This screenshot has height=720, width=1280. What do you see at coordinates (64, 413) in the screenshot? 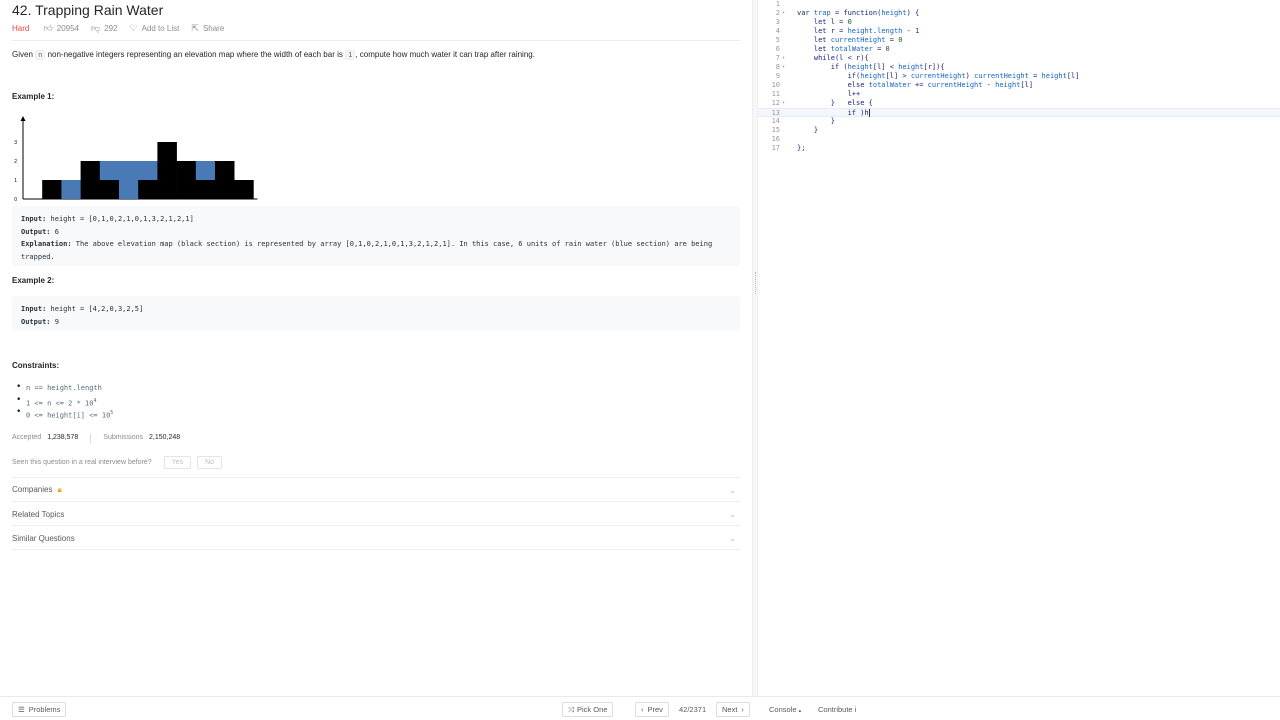
I see `constraint-item: 0 <= height[i] <= 105` at bounding box center [64, 413].